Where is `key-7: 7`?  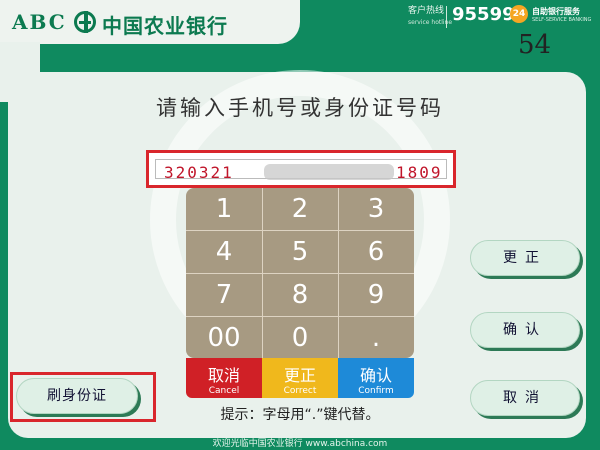
key-7: 7 is located at coordinates (224, 295).